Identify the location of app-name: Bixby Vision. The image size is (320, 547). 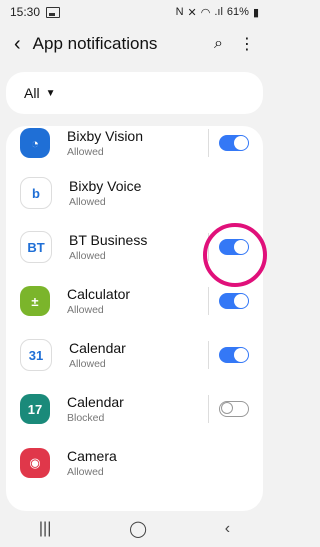
(105, 136).